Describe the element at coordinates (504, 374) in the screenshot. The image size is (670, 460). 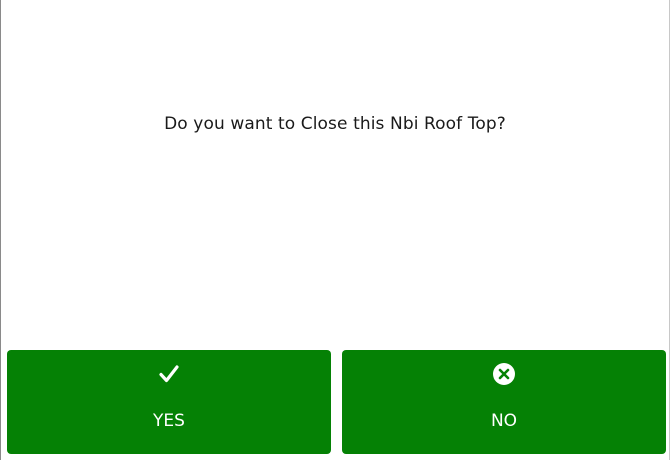
I see `close-circle-icon` at that location.